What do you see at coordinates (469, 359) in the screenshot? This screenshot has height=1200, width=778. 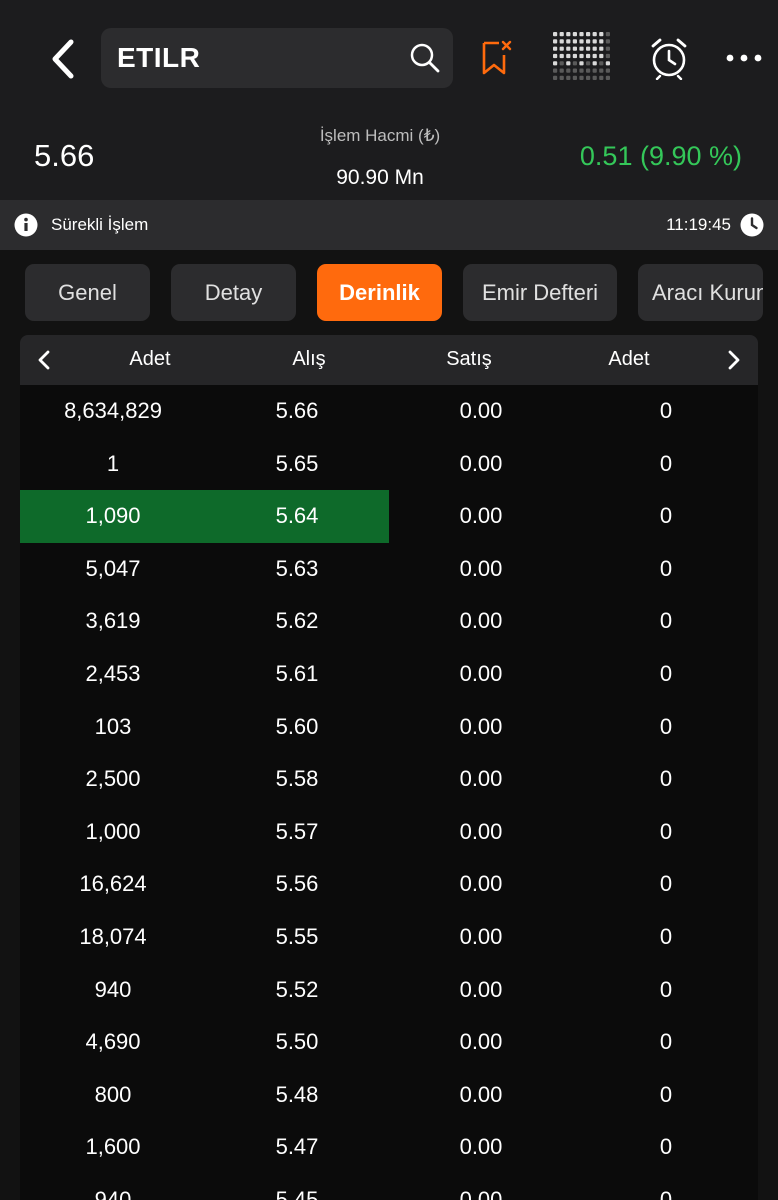 I see `column-ask: Satış` at bounding box center [469, 359].